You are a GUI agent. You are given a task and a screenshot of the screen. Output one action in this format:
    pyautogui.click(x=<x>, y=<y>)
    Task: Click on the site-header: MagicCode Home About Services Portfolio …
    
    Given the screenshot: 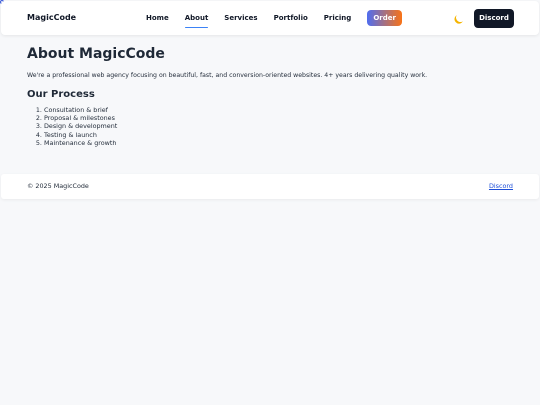 What is the action you would take?
    pyautogui.click(x=270, y=18)
    